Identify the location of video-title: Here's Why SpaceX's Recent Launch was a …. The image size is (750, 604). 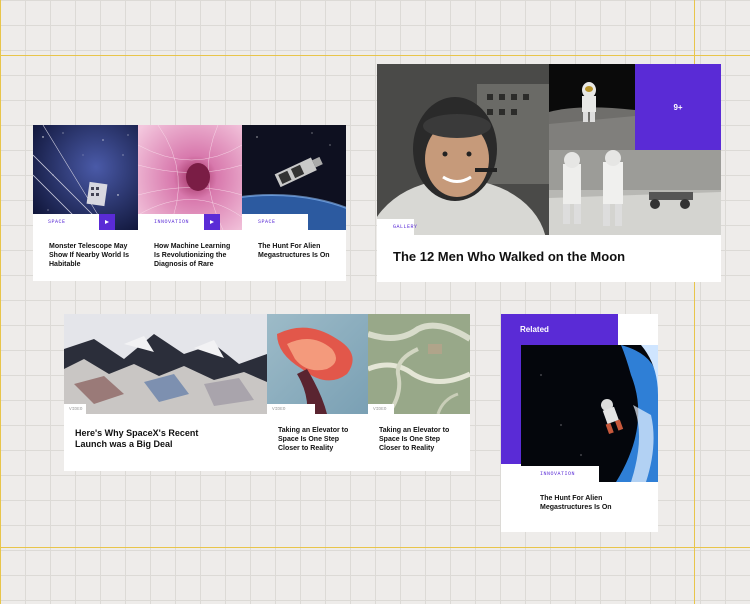
(145, 439).